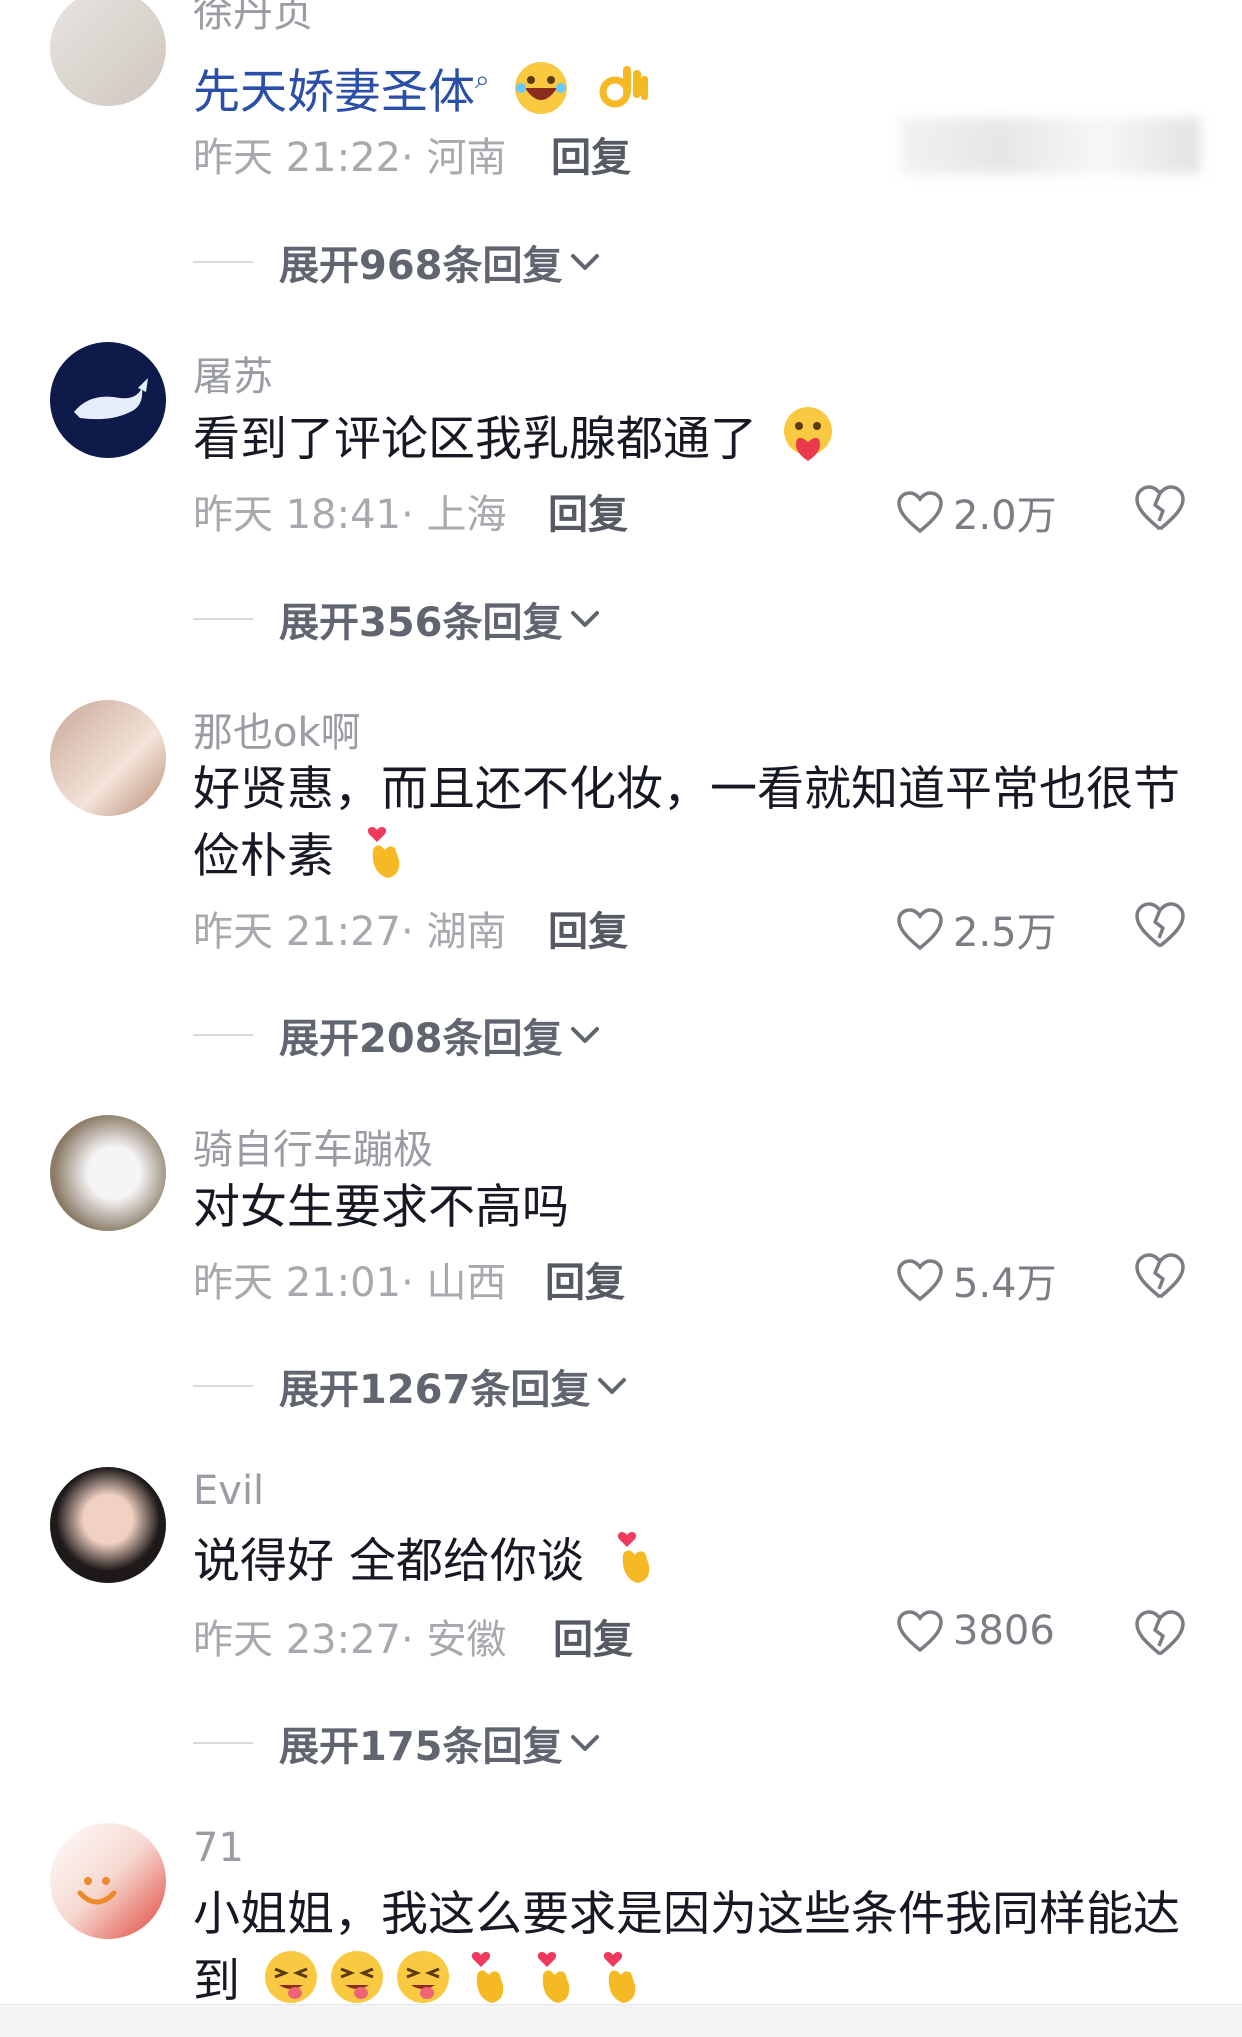 The image size is (1242, 2037). I want to click on comment-meta: 昨天 18:41· 上海, so click(349, 511).